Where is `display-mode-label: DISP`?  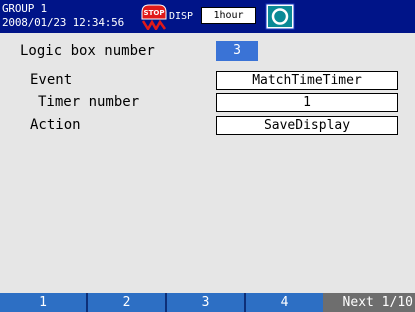 display-mode-label: DISP is located at coordinates (181, 16).